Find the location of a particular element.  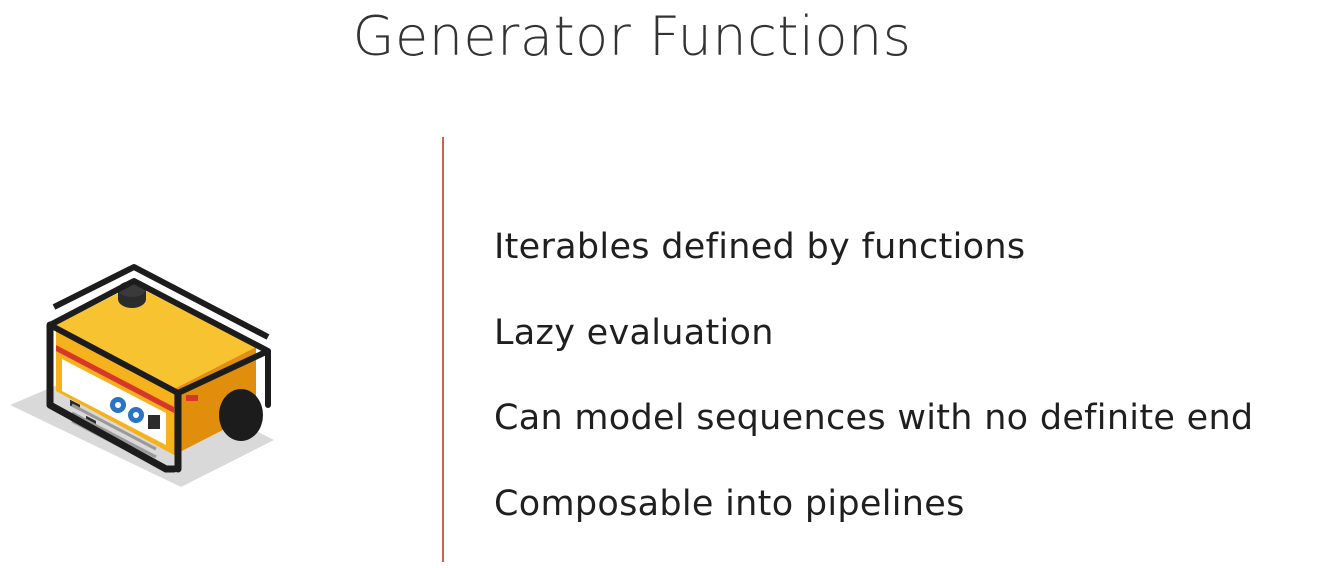

bullet-item: Lazy evaluation is located at coordinates (873, 355).